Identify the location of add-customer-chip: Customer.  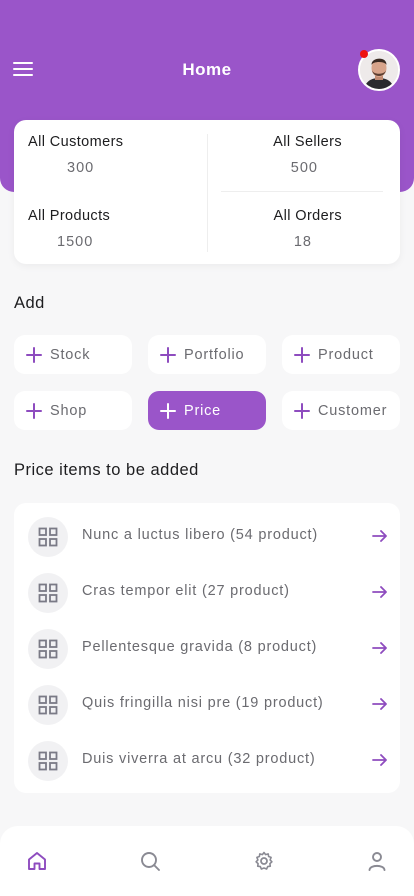
(341, 410).